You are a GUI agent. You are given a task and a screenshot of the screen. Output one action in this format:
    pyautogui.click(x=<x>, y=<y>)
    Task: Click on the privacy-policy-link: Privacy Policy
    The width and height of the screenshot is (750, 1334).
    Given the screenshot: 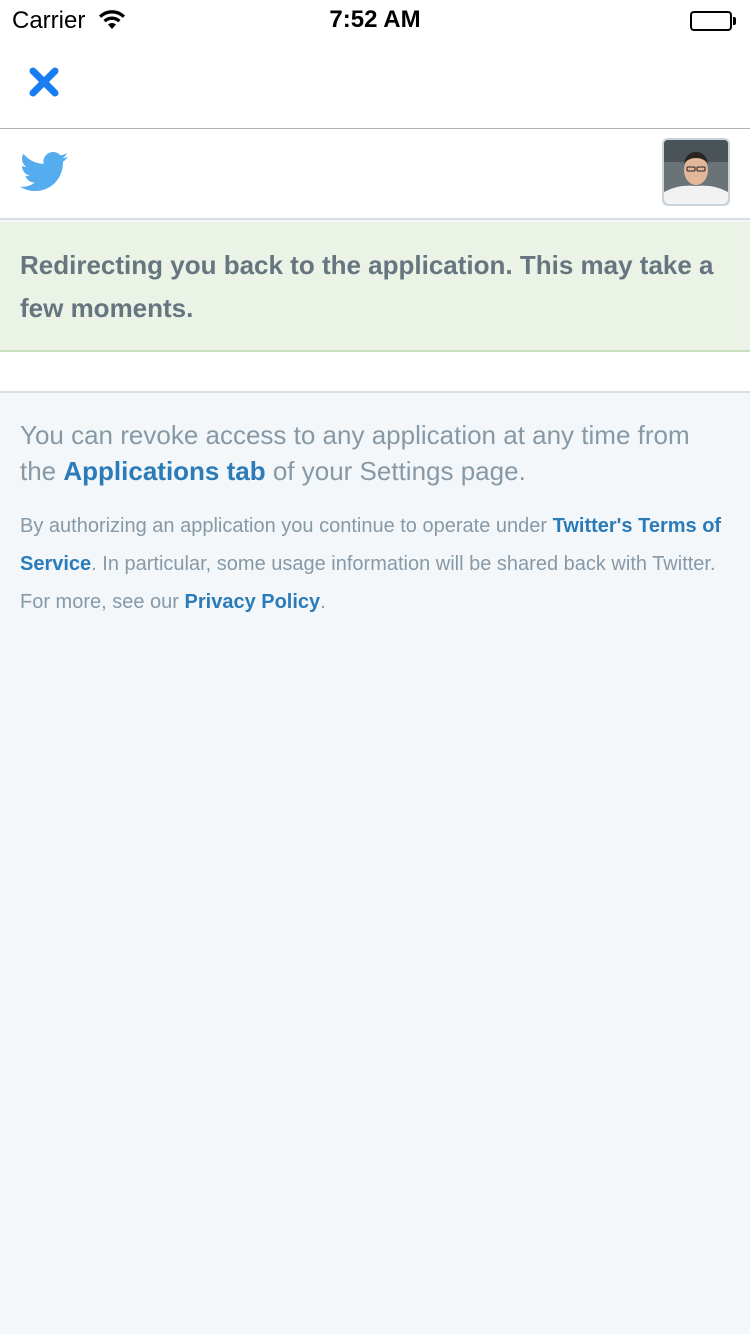 What is the action you would take?
    pyautogui.click(x=253, y=602)
    